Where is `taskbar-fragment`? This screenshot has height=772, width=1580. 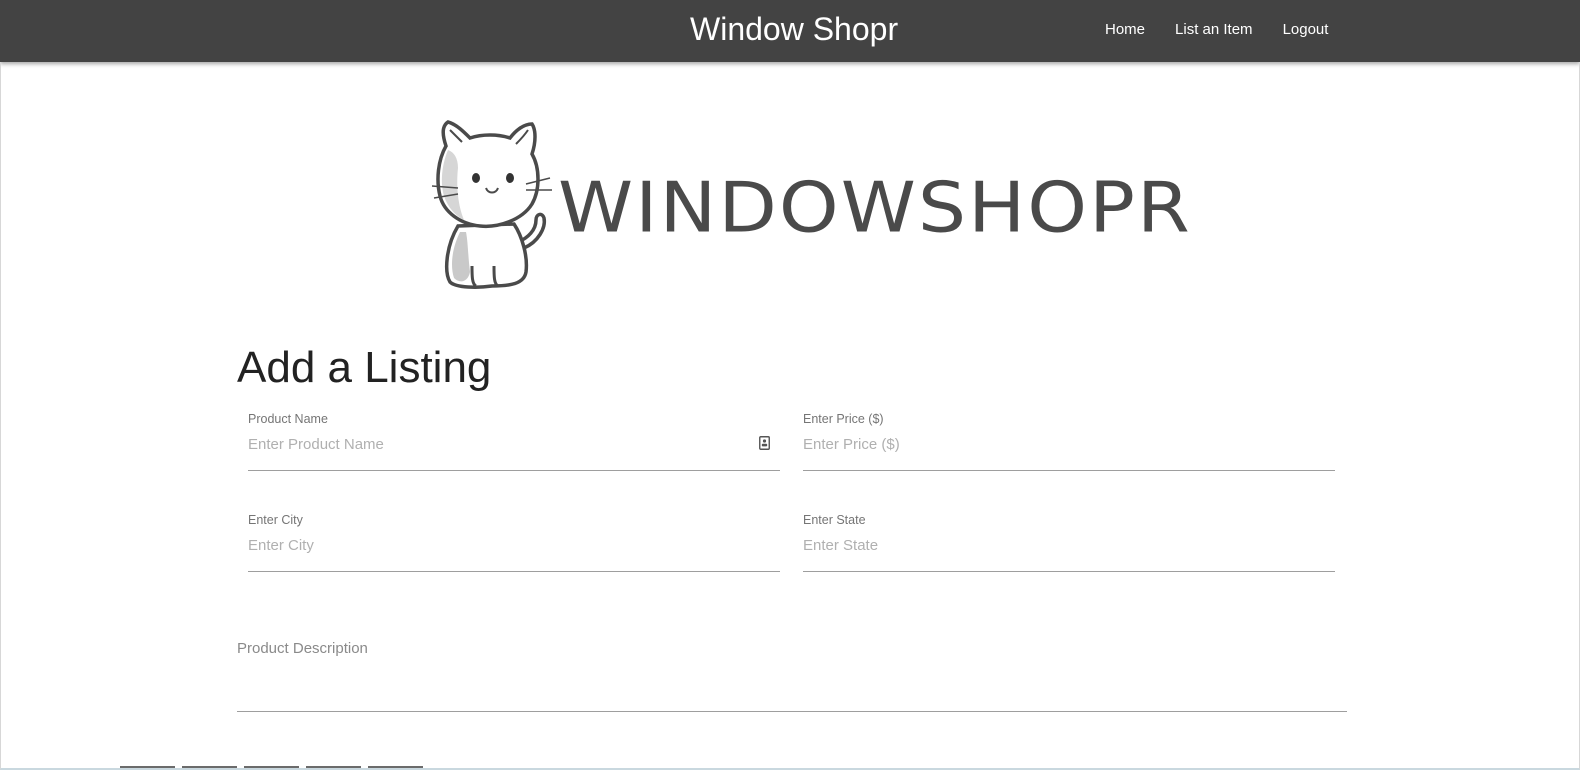
taskbar-fragment is located at coordinates (275, 767).